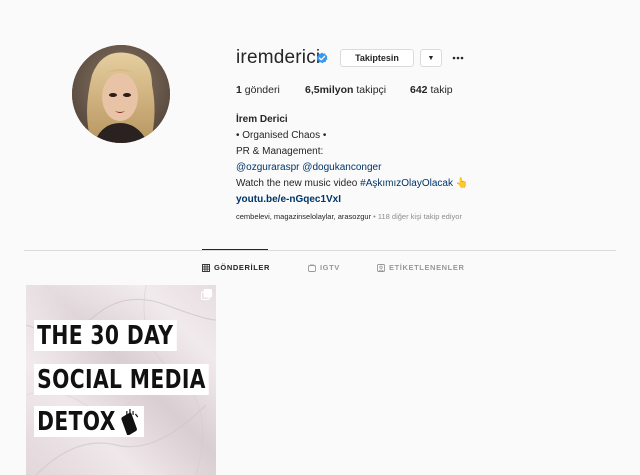 This screenshot has height=475, width=640. I want to click on tab-tagged: ETİKETLENENLER, so click(421, 267).